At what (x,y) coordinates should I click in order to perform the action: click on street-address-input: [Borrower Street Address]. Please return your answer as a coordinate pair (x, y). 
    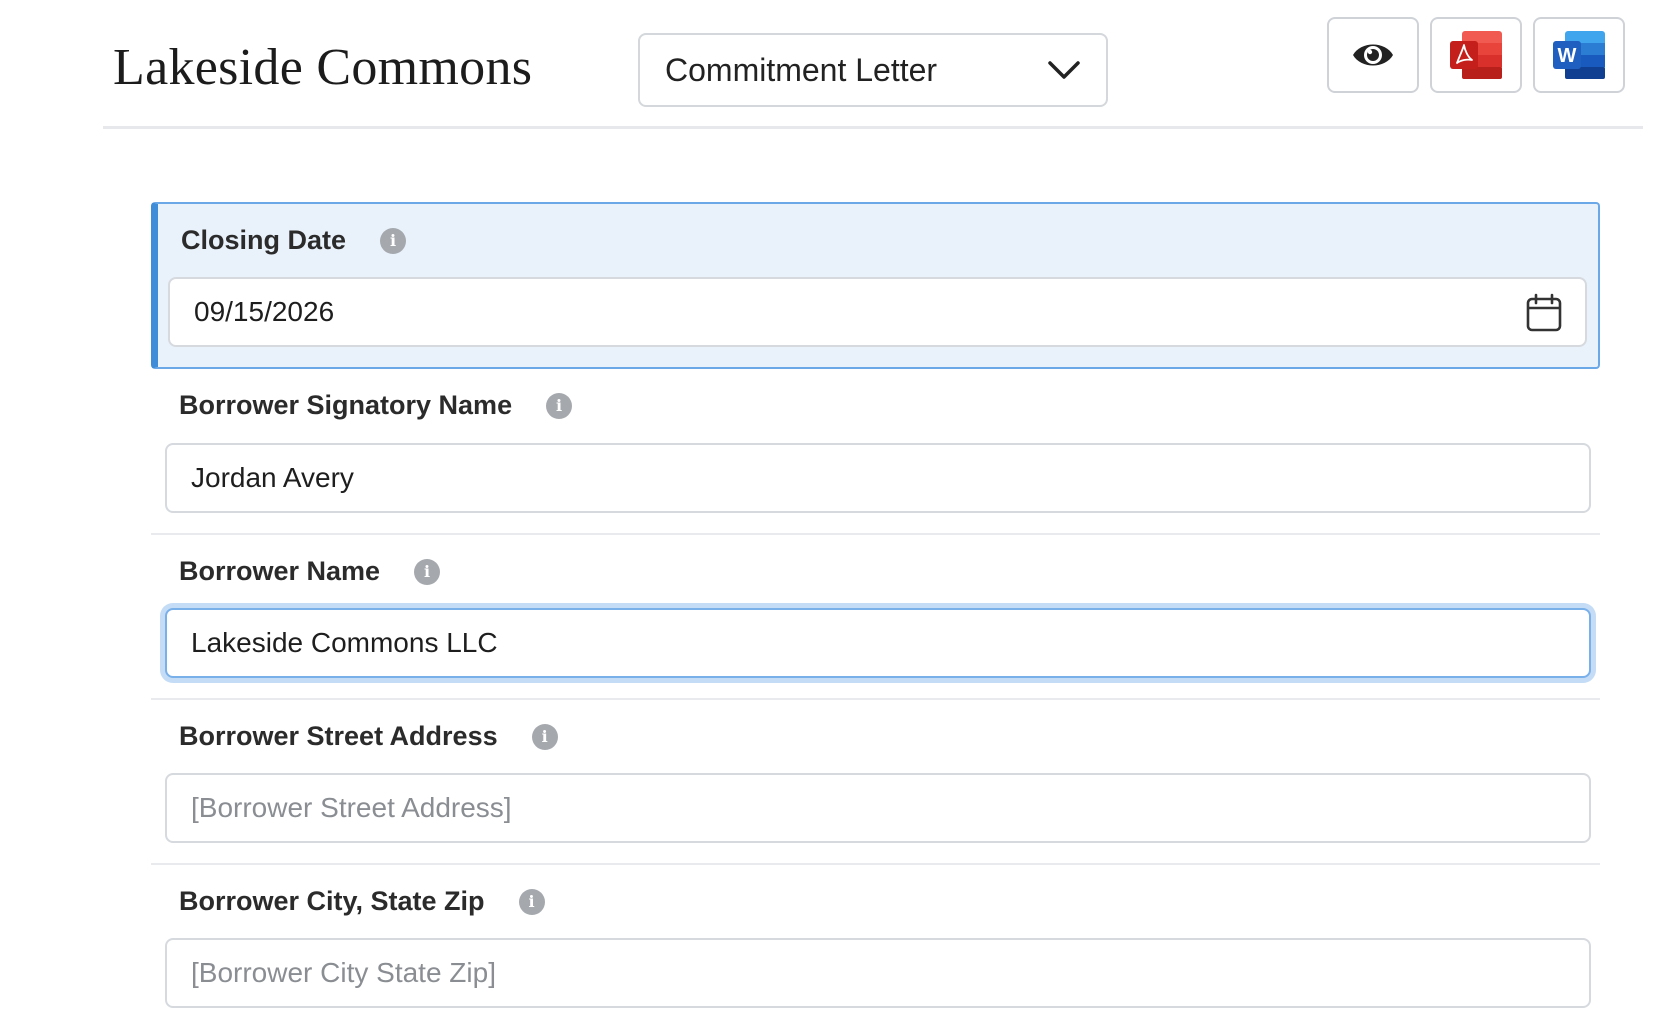
    Looking at the image, I should click on (878, 808).